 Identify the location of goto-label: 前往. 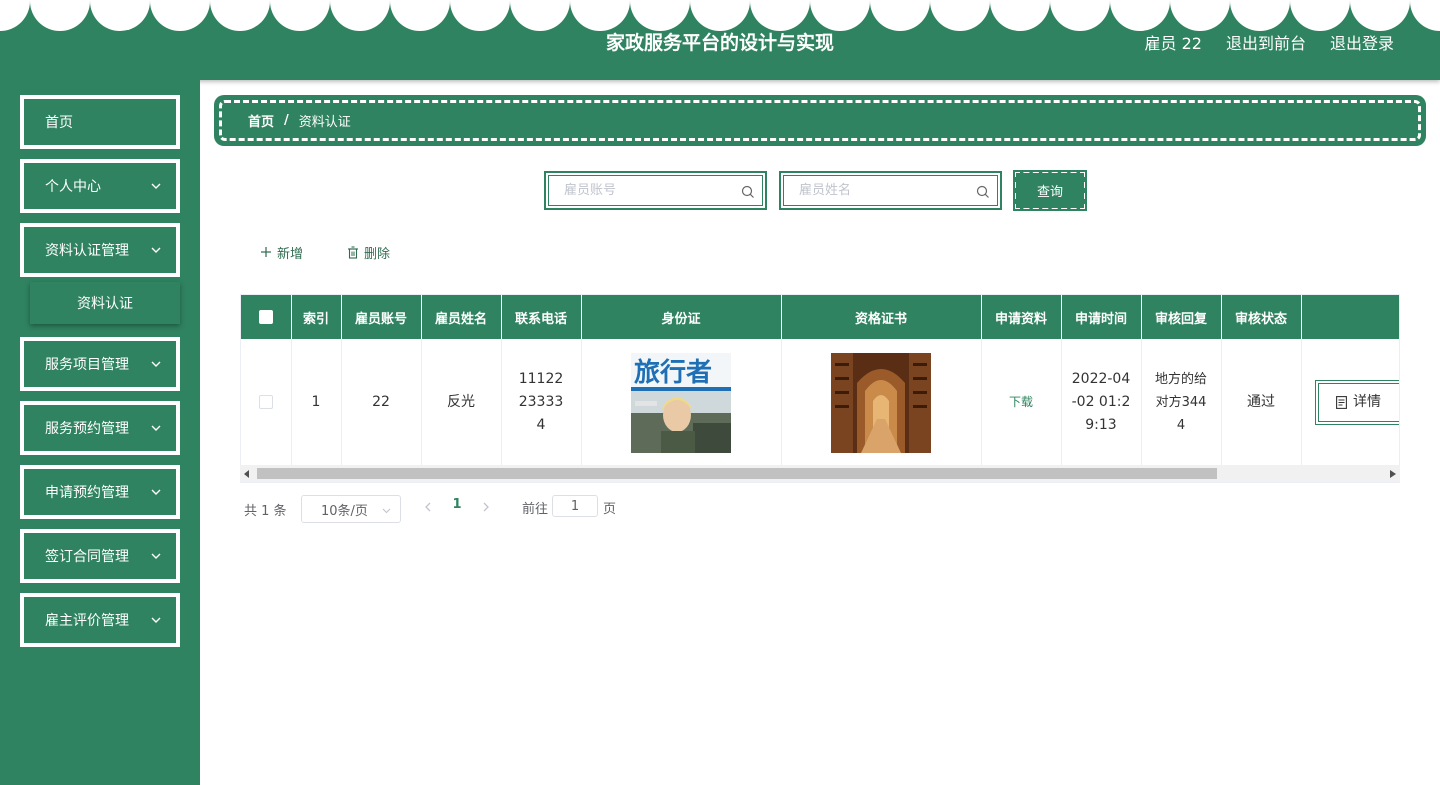
(535, 509).